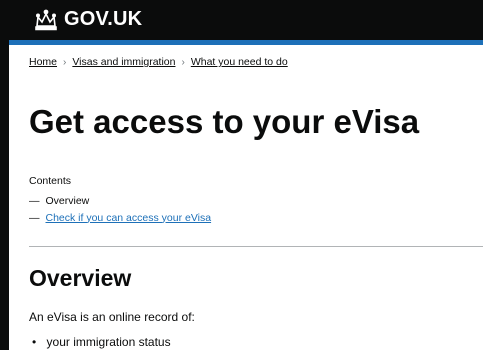 The width and height of the screenshot is (483, 350). Describe the element at coordinates (246, 20) in the screenshot. I see `site-header: GOV.UK` at that location.